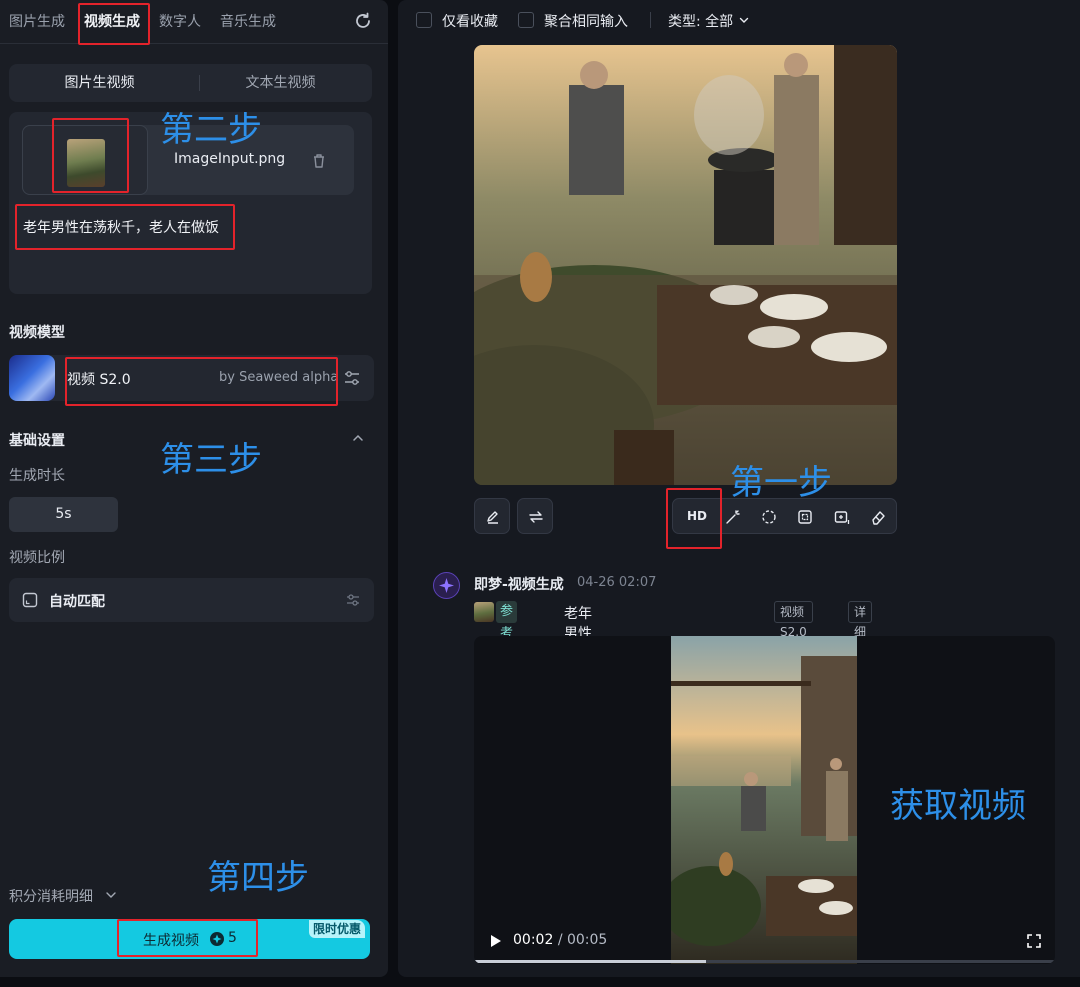  What do you see at coordinates (258, 878) in the screenshot?
I see `annotation-step4: 第四步` at bounding box center [258, 878].